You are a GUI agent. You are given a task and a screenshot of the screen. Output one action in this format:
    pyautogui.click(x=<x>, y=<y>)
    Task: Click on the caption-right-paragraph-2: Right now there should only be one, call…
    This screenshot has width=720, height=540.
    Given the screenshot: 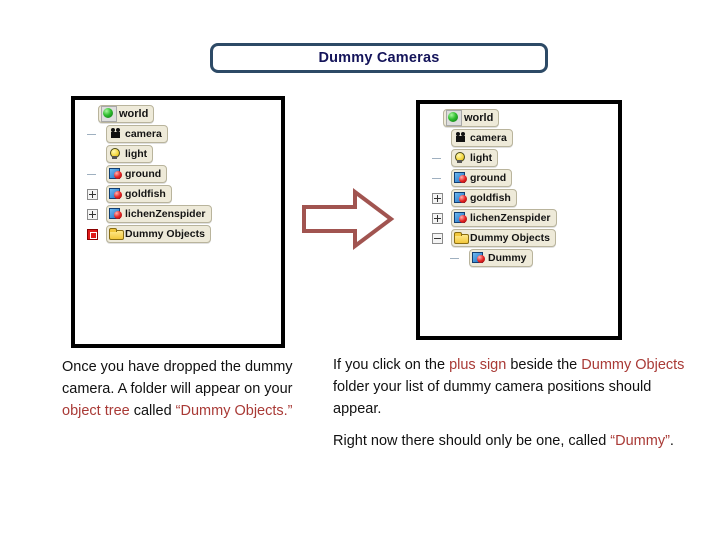 What is the action you would take?
    pyautogui.click(x=510, y=441)
    